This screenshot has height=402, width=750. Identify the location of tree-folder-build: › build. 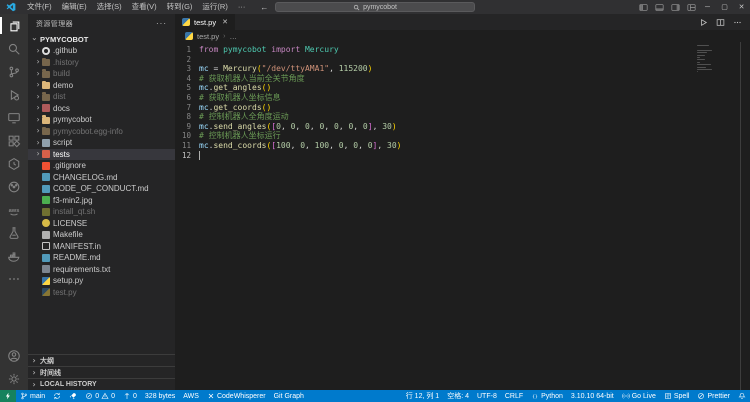
(101, 74).